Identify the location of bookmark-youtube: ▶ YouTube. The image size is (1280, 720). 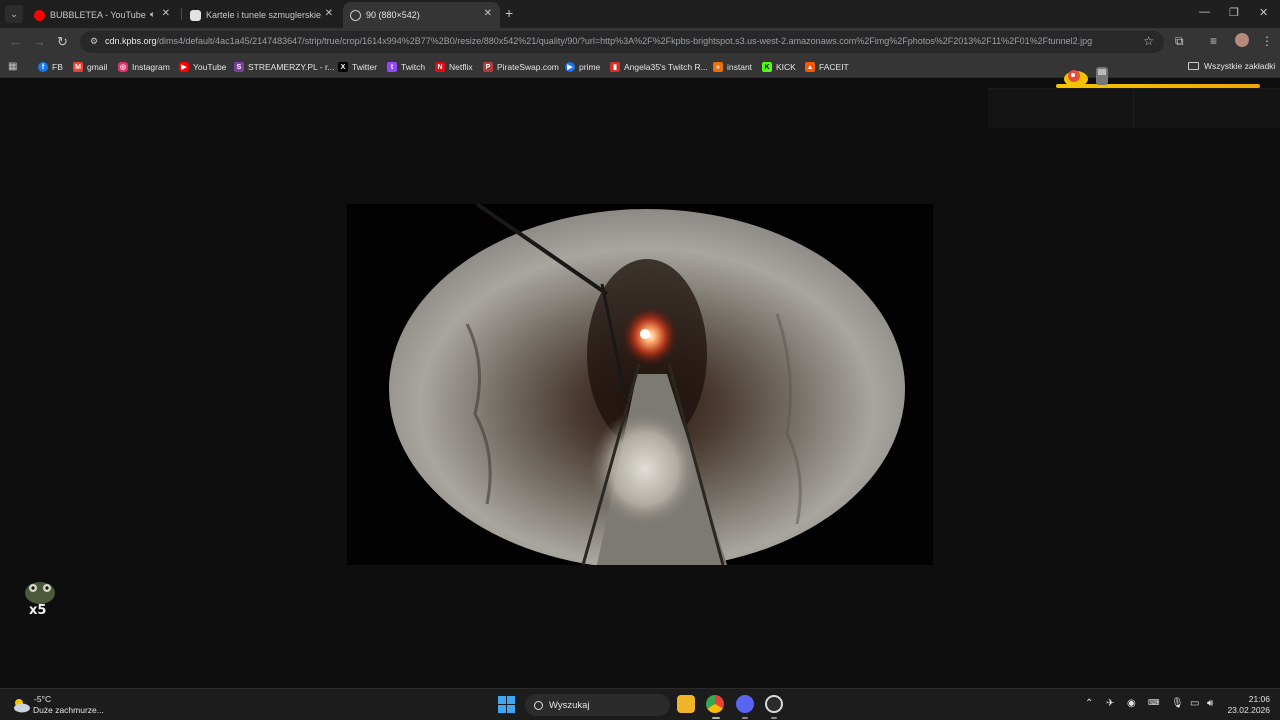
(202, 67).